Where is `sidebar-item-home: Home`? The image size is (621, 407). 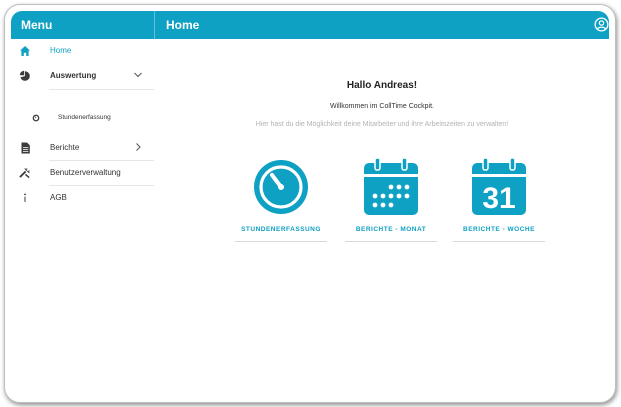
sidebar-item-home: Home is located at coordinates (82, 51).